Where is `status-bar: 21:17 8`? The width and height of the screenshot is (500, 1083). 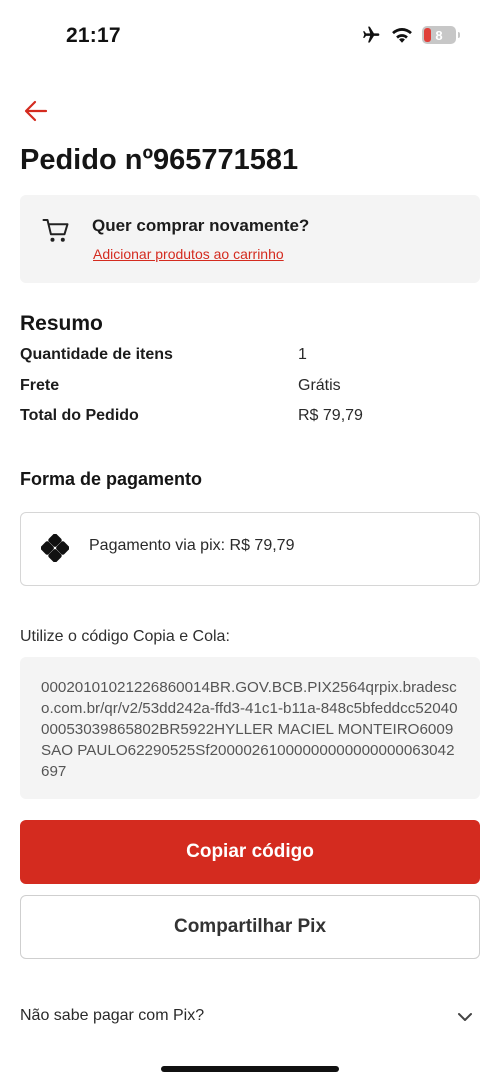 status-bar: 21:17 8 is located at coordinates (250, 36).